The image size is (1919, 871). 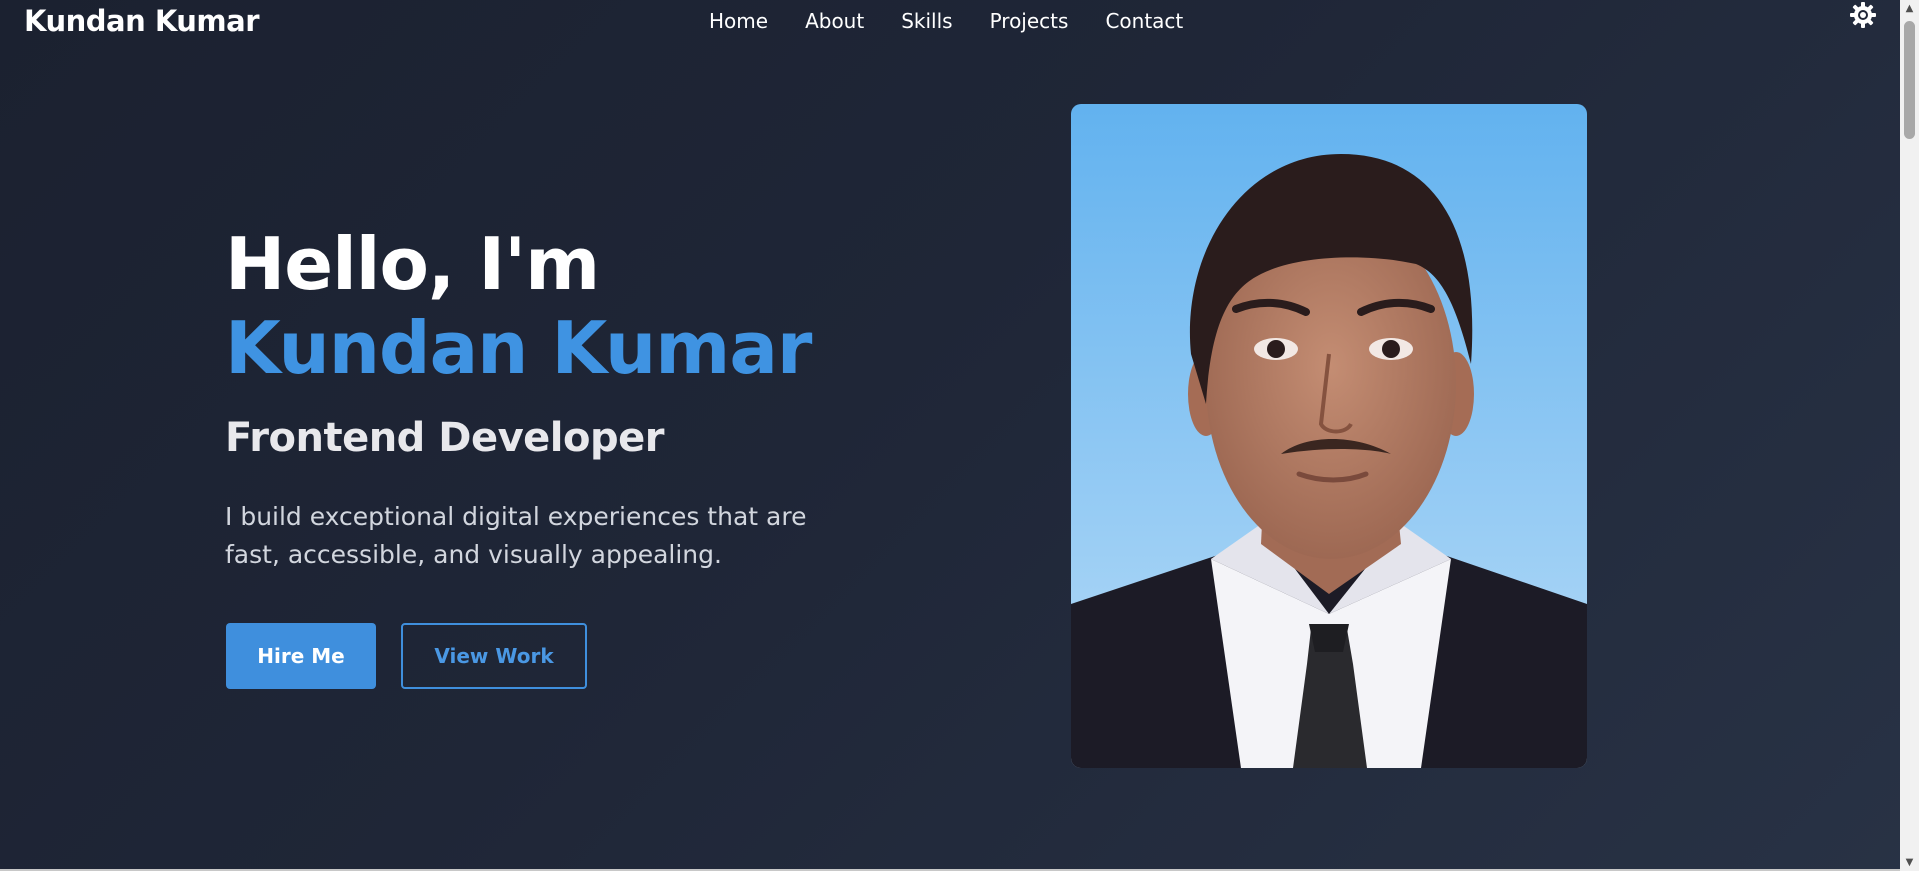 What do you see at coordinates (1909, 80) in the screenshot?
I see `scrollbar-thumb` at bounding box center [1909, 80].